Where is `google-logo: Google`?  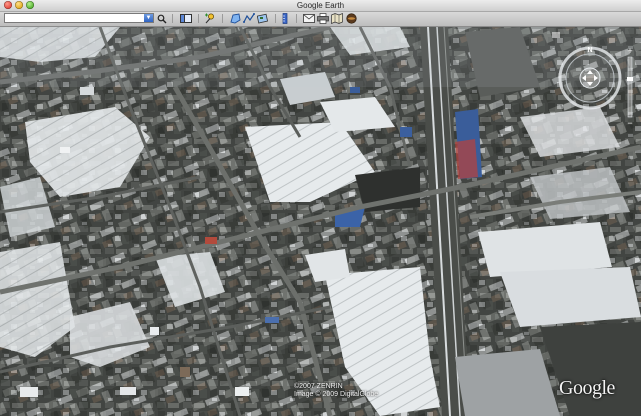 google-logo: Google is located at coordinates (587, 388).